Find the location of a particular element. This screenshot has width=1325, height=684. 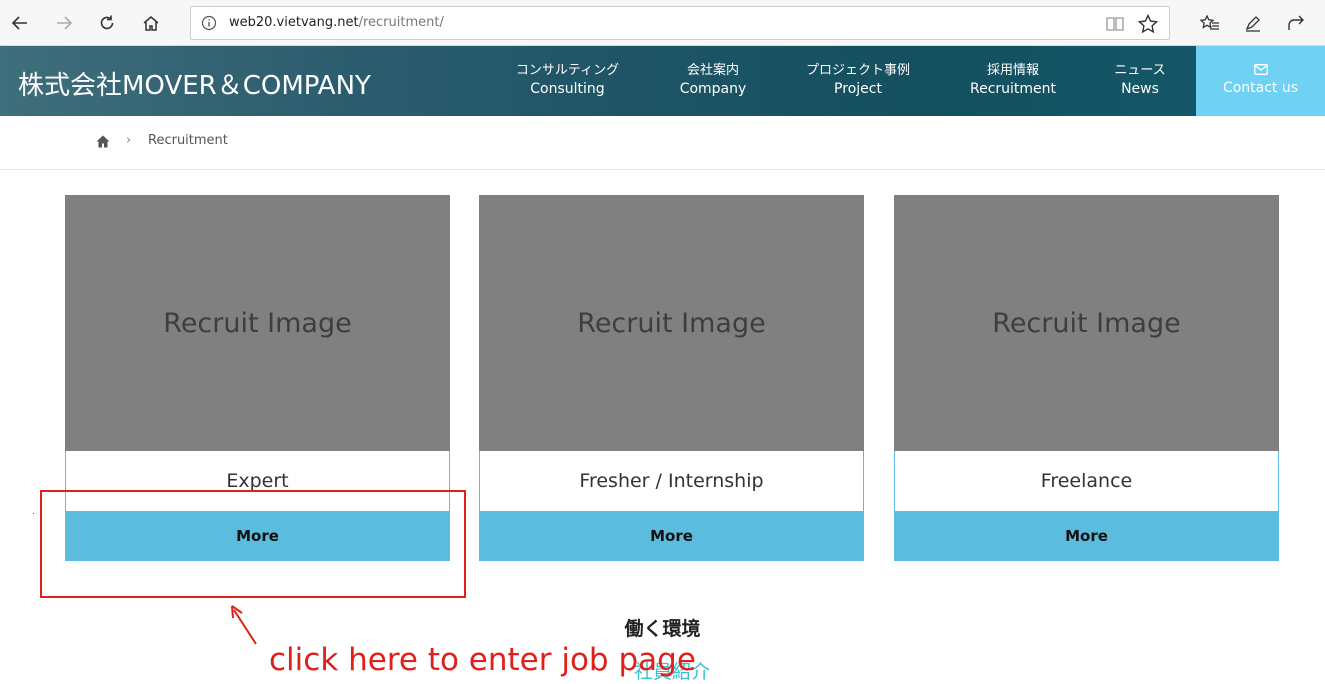

contact-us-button: Contact us is located at coordinates (1260, 81).